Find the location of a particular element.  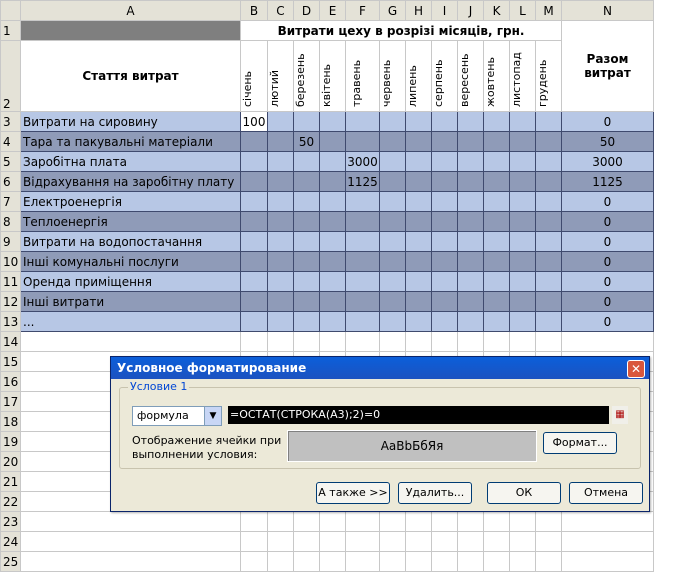

column-header: N is located at coordinates (607, 10).